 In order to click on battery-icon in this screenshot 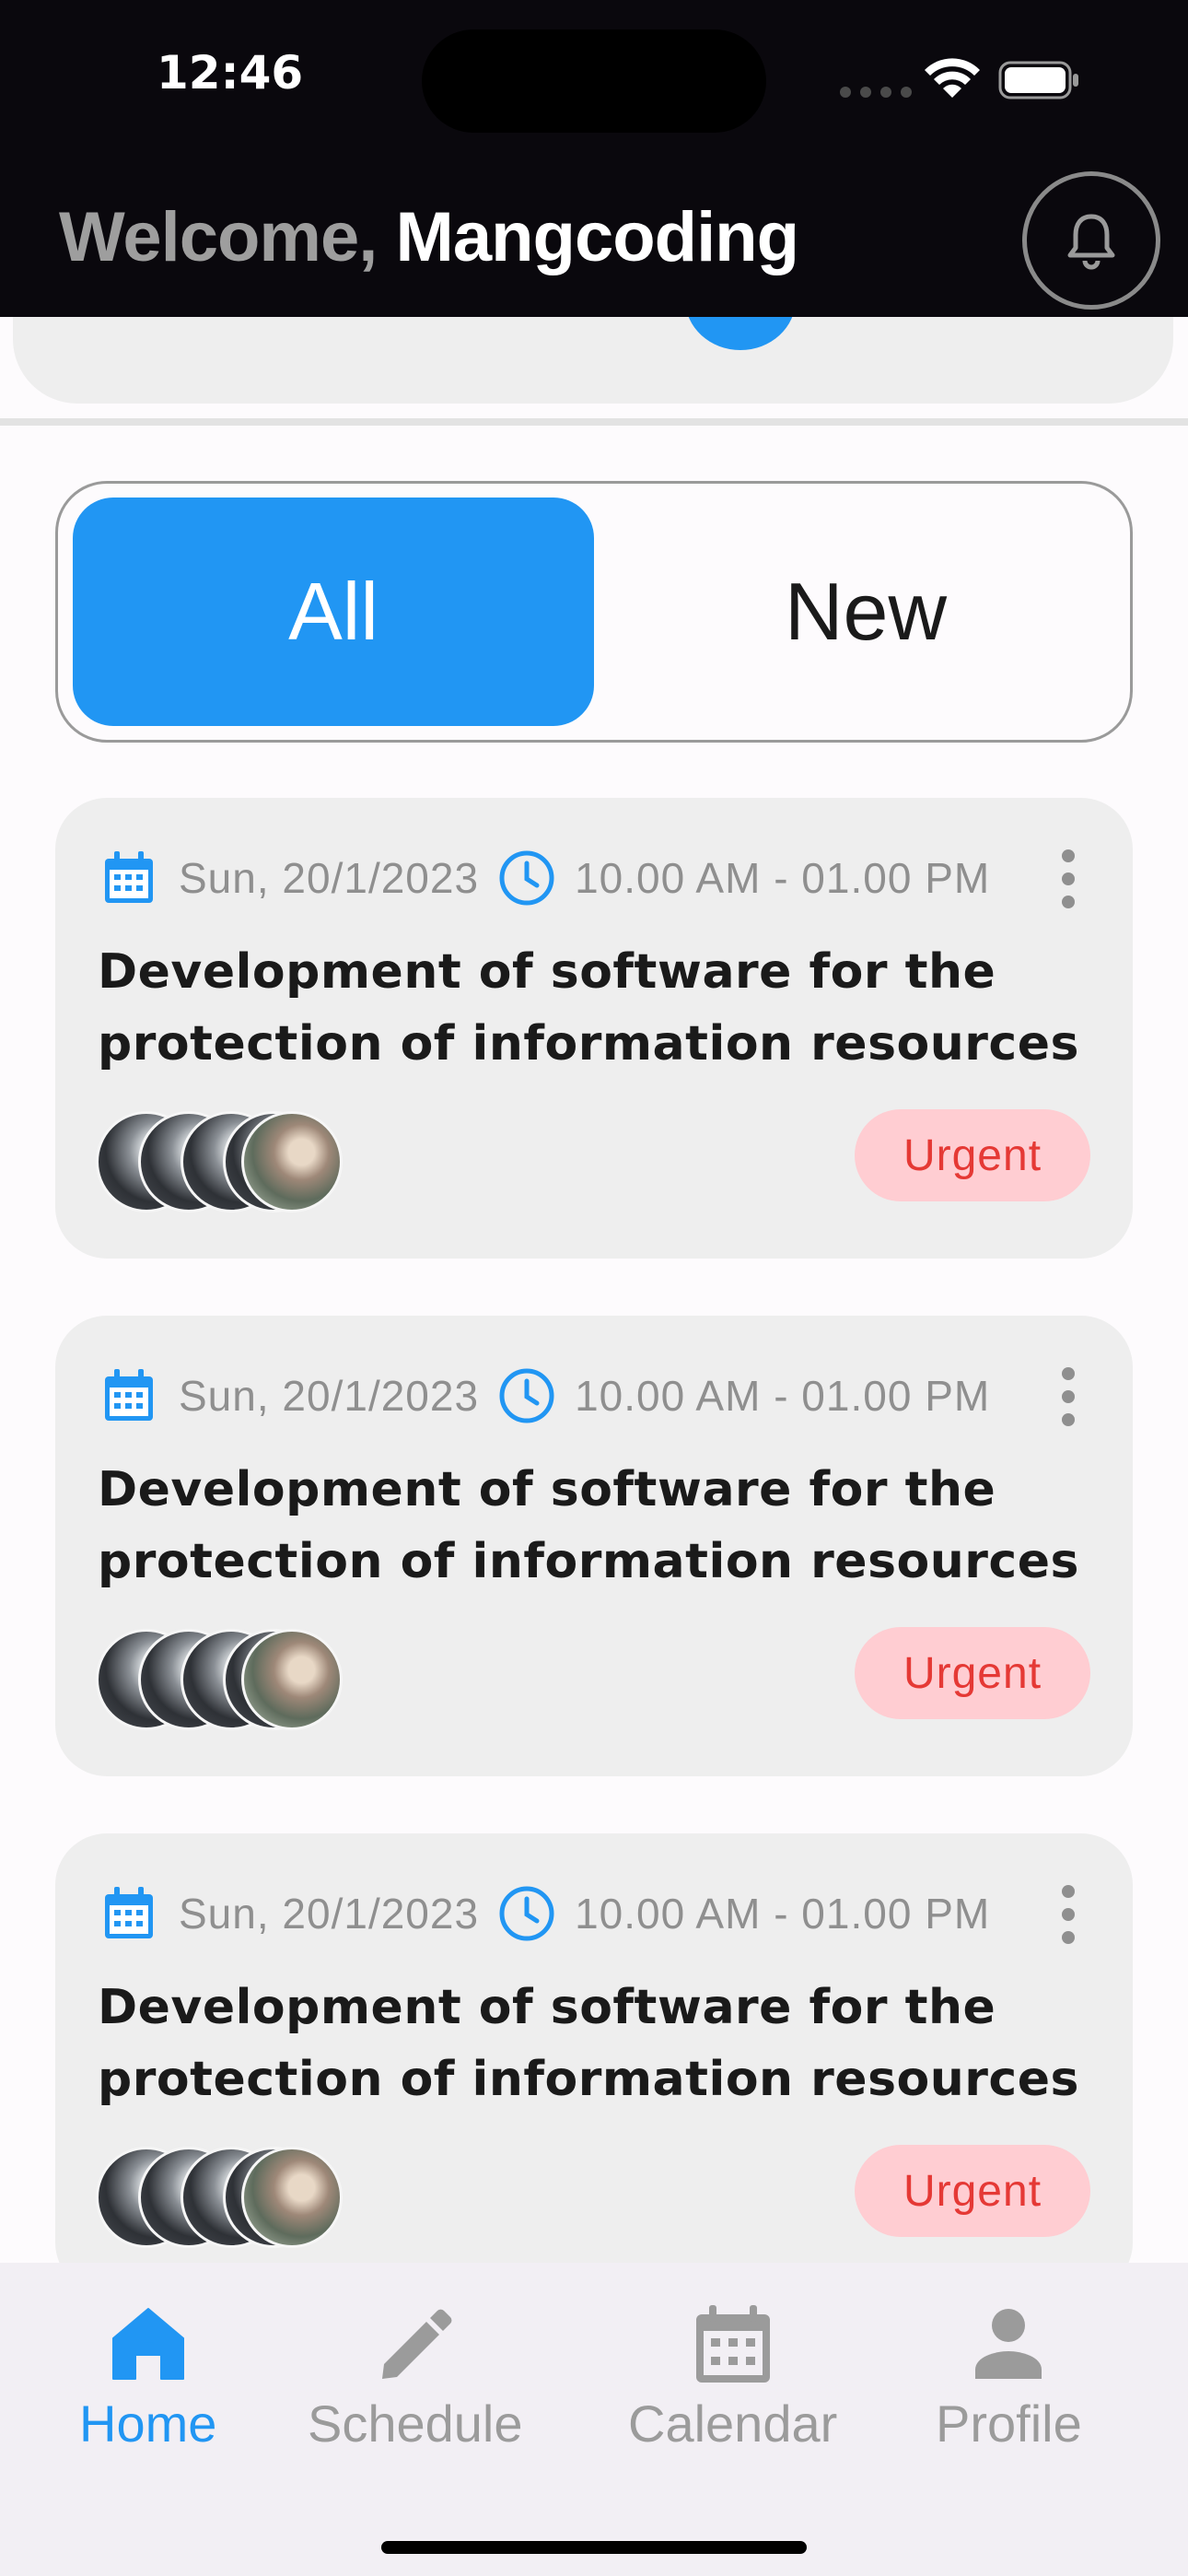, I will do `click(1038, 80)`.